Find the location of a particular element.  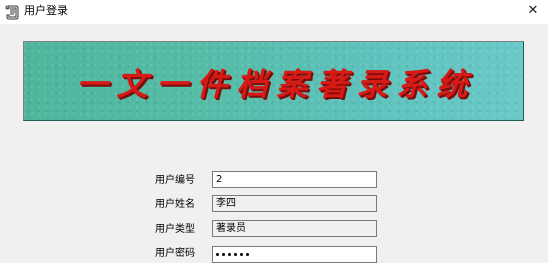

document-scroll-icon is located at coordinates (12, 12).